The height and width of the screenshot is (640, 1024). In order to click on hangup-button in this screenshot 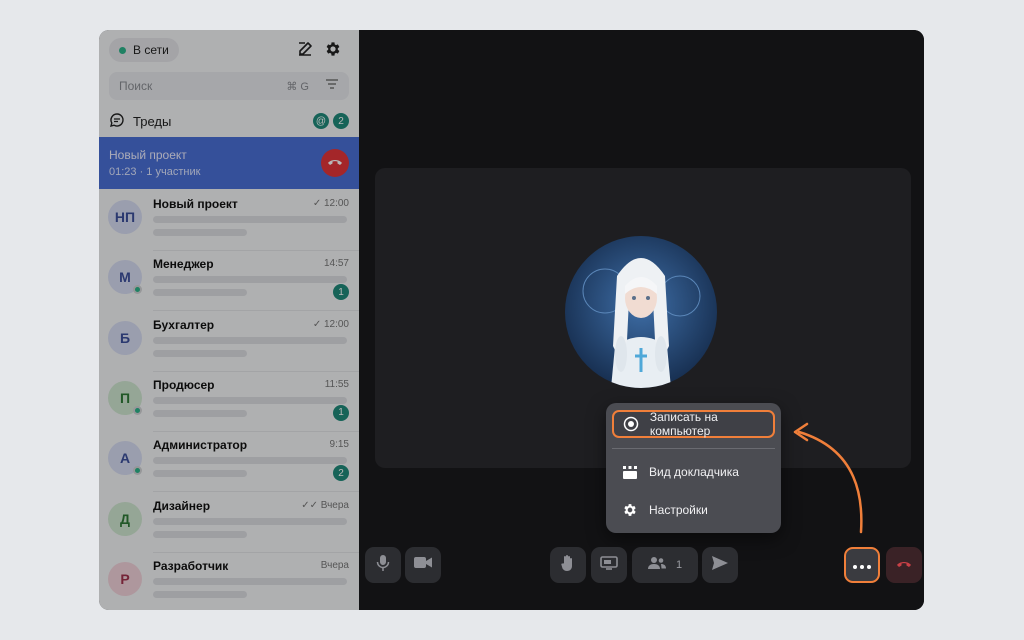, I will do `click(335, 163)`.